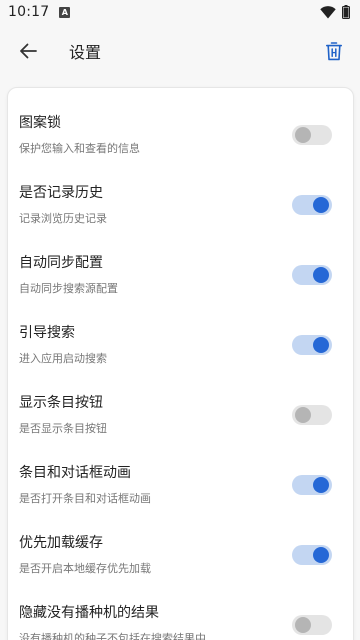 The height and width of the screenshot is (640, 360). What do you see at coordinates (85, 568) in the screenshot?
I see `setting-description: 是否开启本地缓存优先加载` at bounding box center [85, 568].